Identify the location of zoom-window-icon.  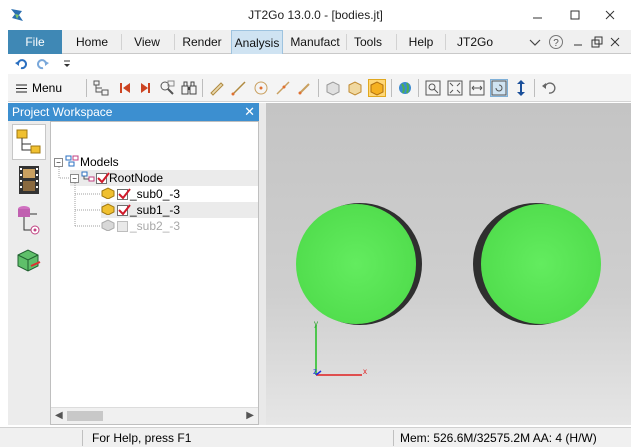
(455, 88).